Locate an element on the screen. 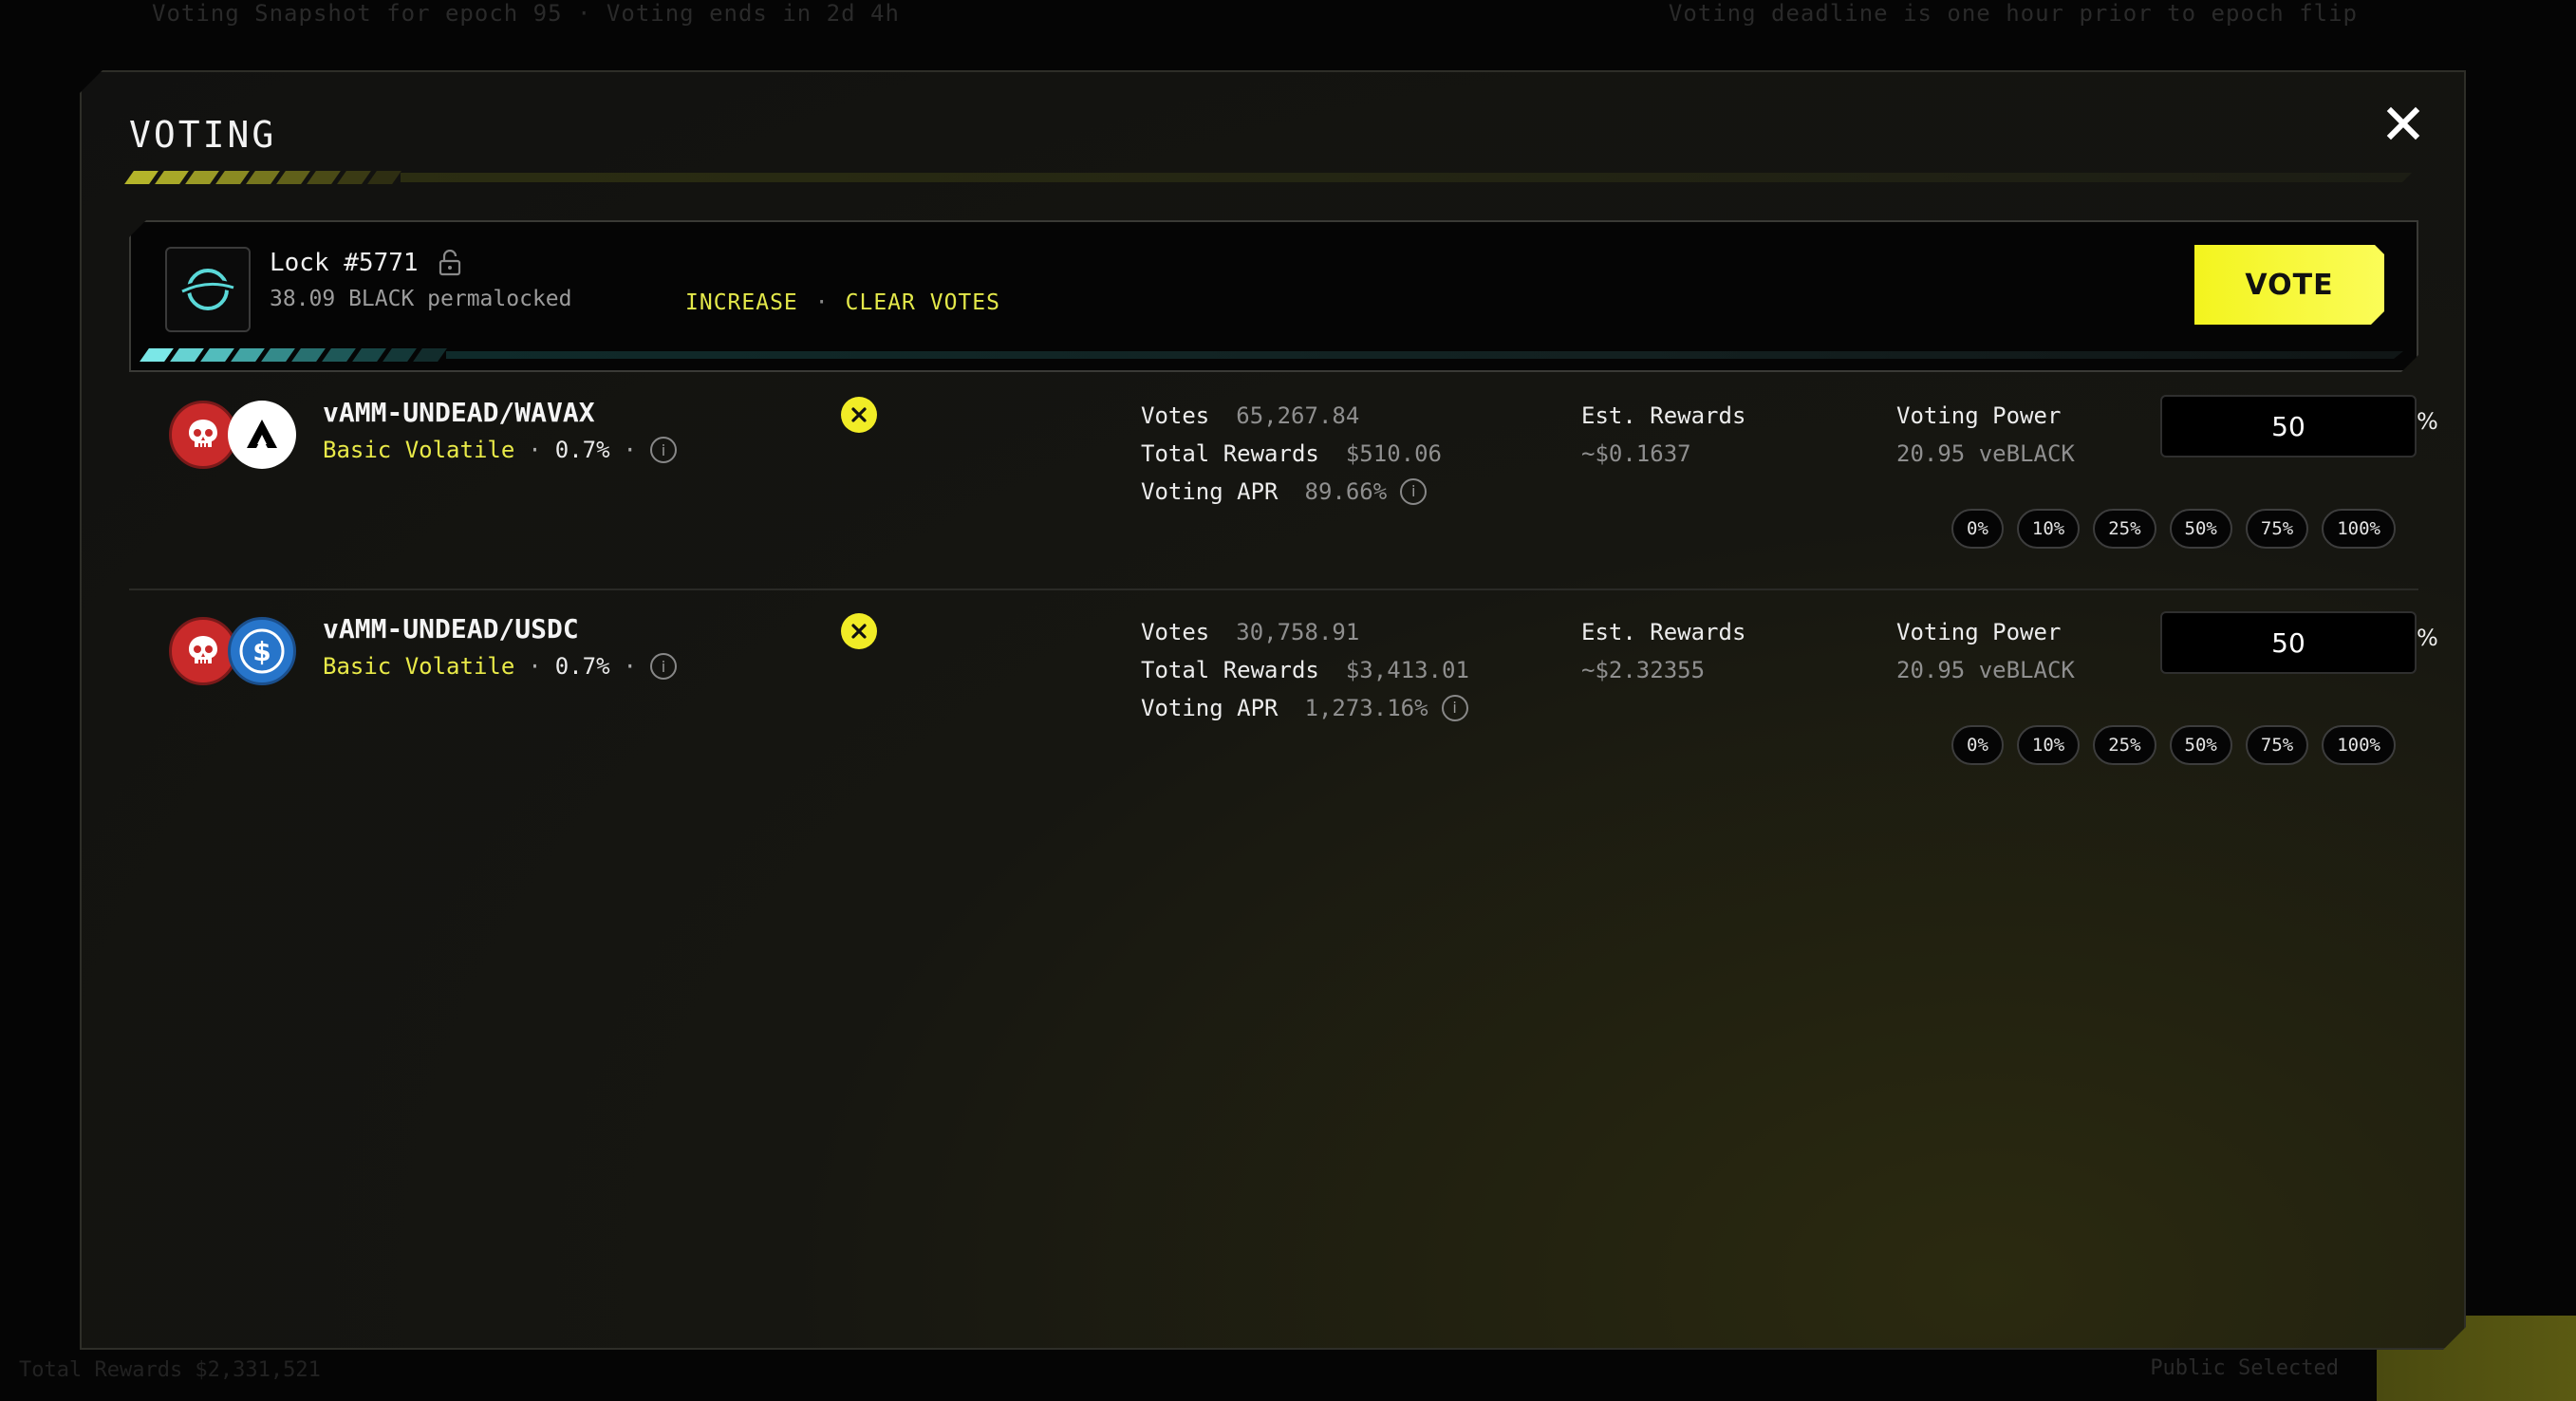  lock-title-row: Lock #5771 is located at coordinates (366, 263).